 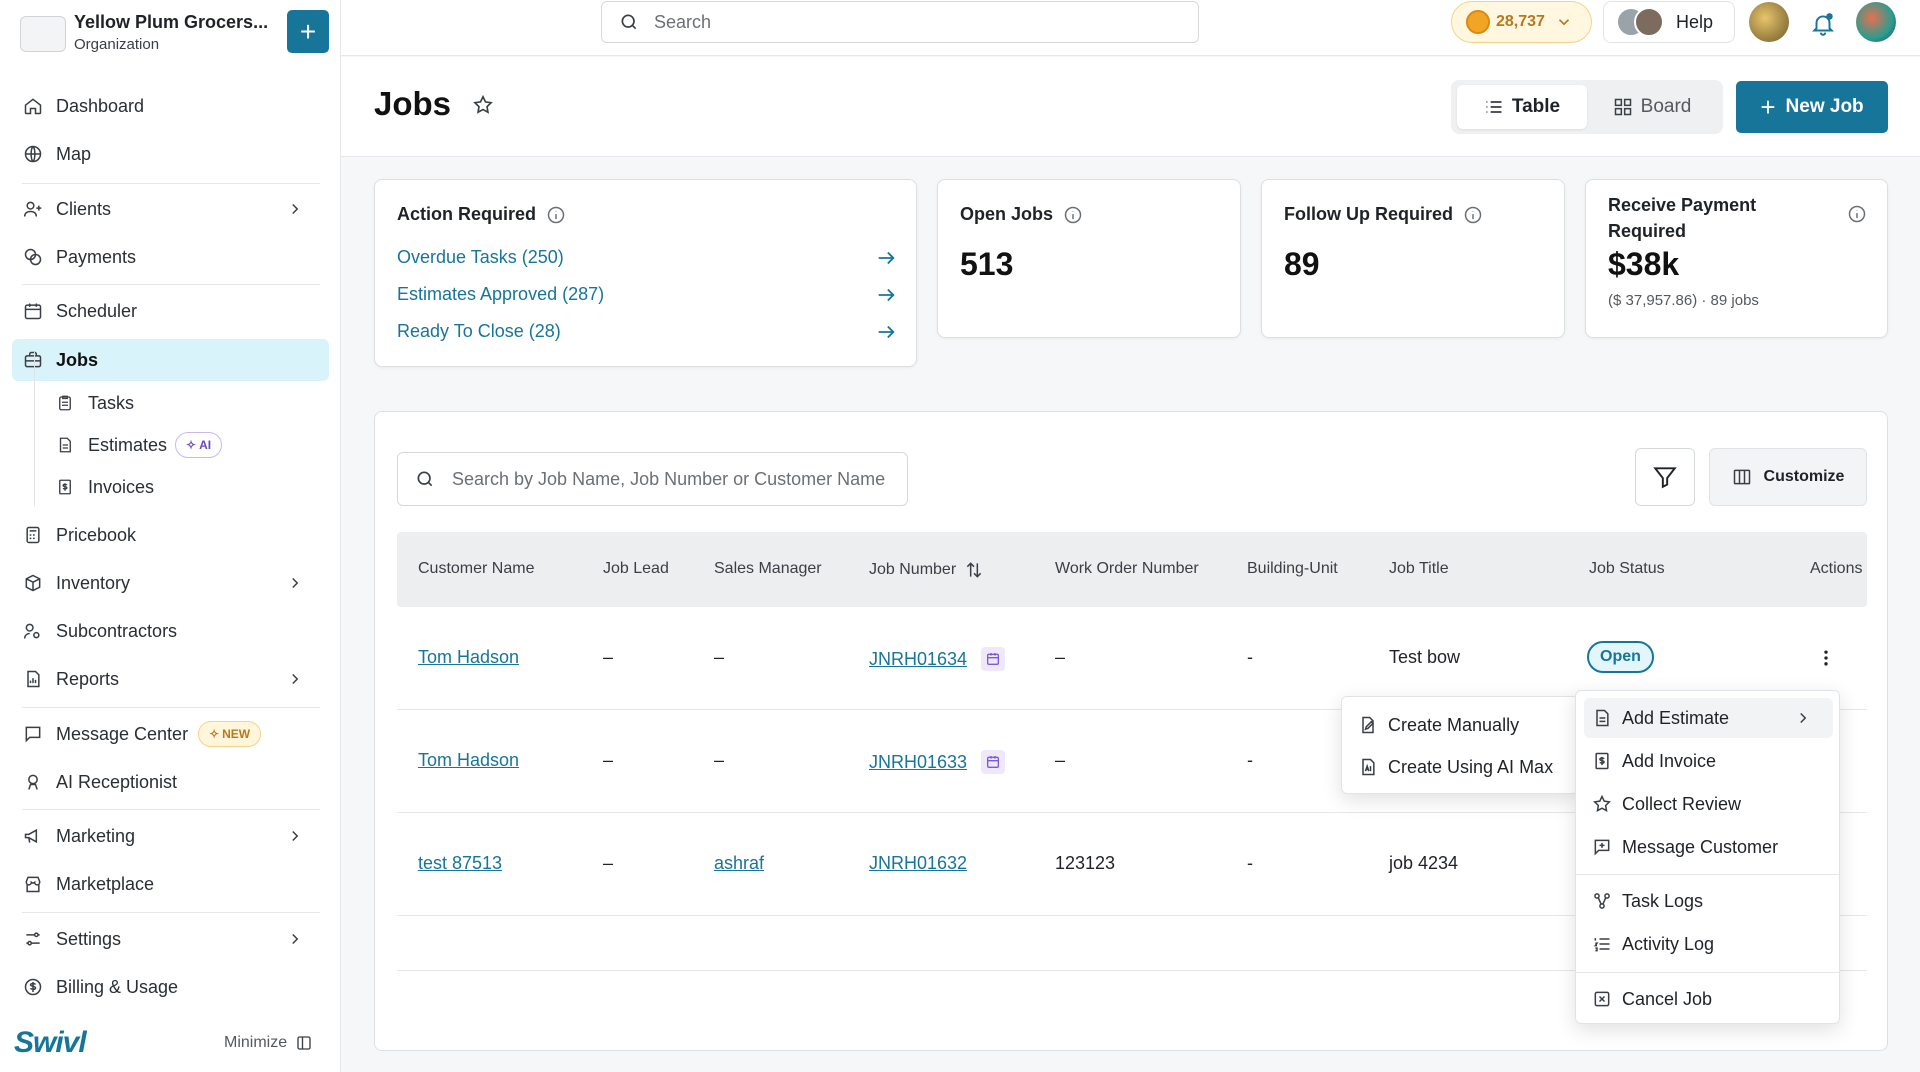 I want to click on tab-table: Table, so click(x=1522, y=107).